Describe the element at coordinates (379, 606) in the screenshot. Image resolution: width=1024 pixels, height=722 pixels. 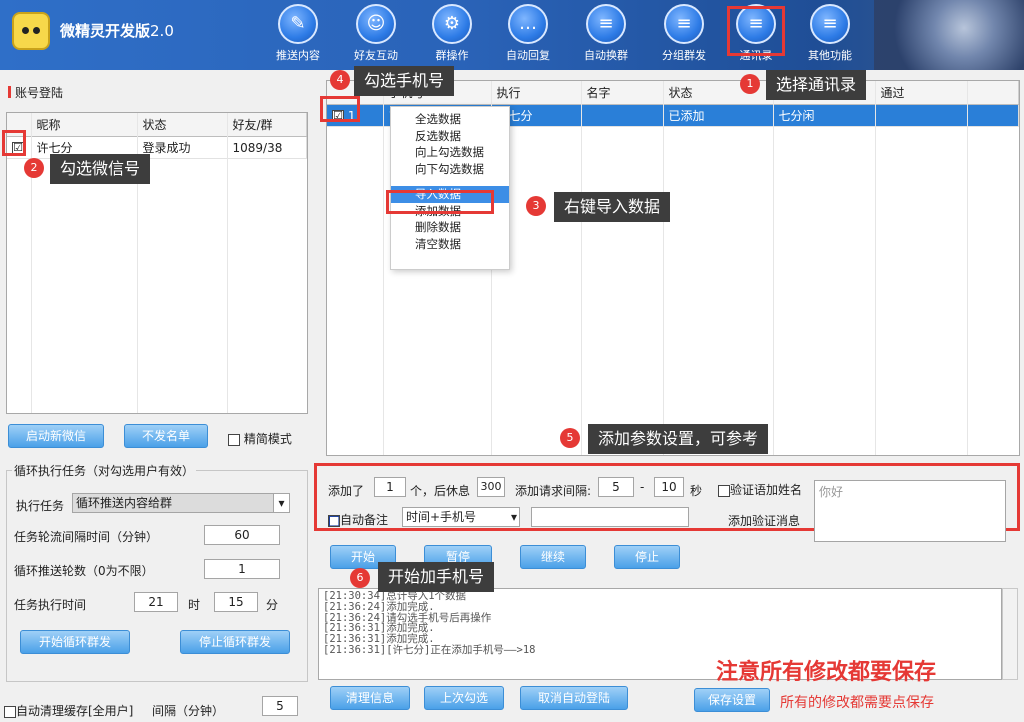
I see `log-line: [21:36:24]添加完成.` at that location.